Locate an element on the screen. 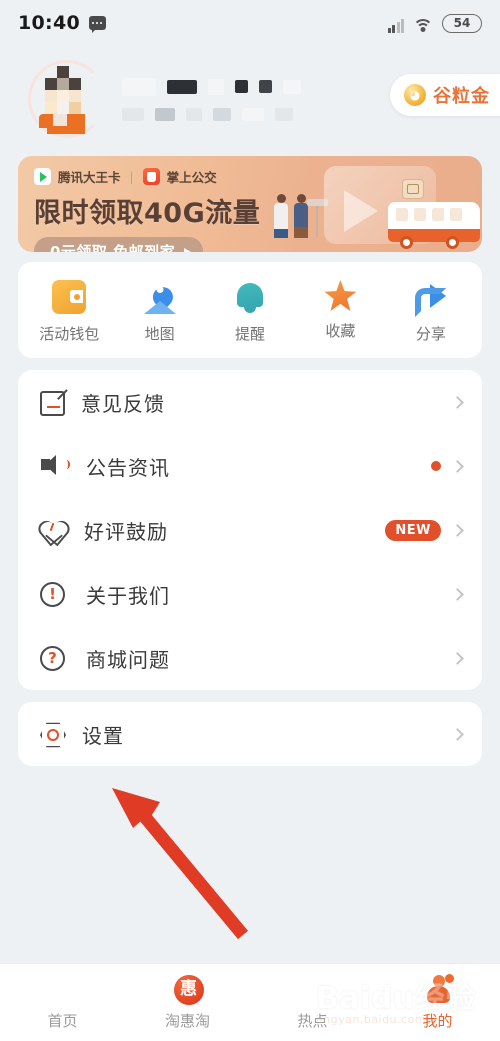  bus-stop-sign-icon is located at coordinates (317, 218).